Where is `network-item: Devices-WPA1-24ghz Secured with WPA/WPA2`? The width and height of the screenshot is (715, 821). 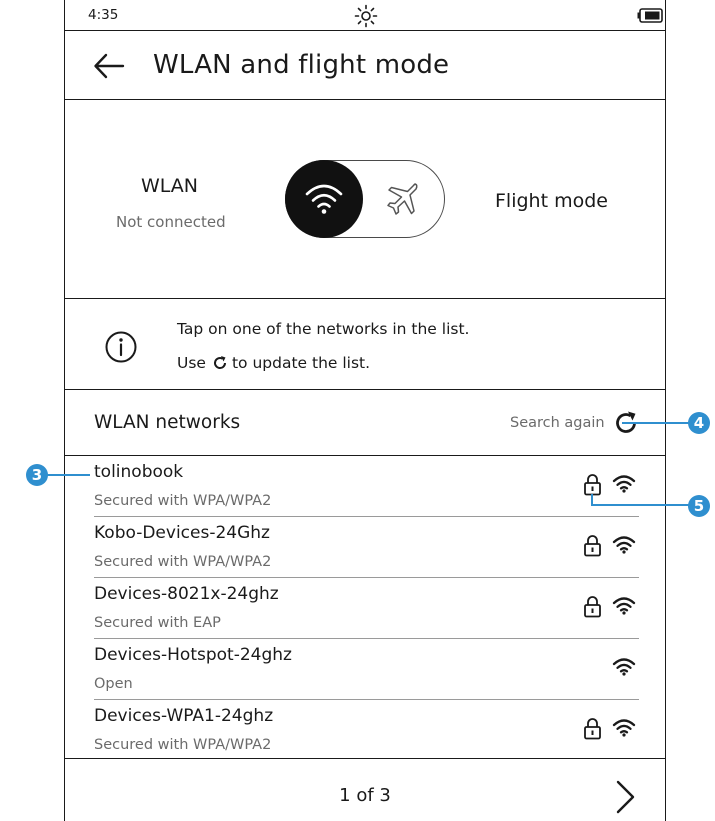
network-item: Devices-WPA1-24ghz Secured with WPA/WPA2 is located at coordinates (366, 730).